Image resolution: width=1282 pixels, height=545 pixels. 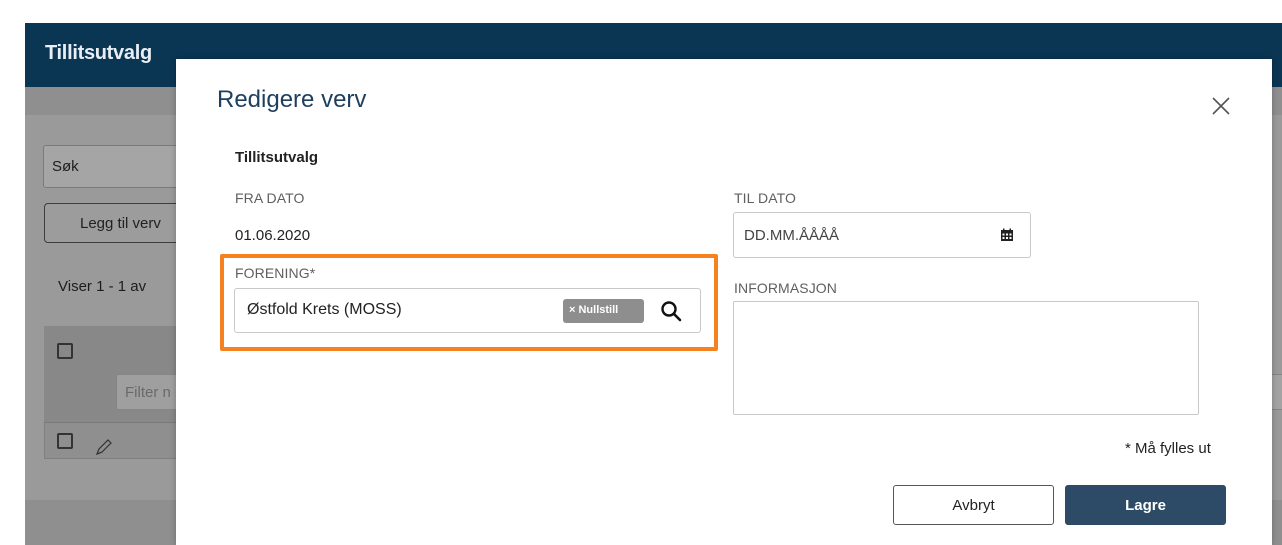 What do you see at coordinates (1277, 307) in the screenshot?
I see `content-panel-right-edge` at bounding box center [1277, 307].